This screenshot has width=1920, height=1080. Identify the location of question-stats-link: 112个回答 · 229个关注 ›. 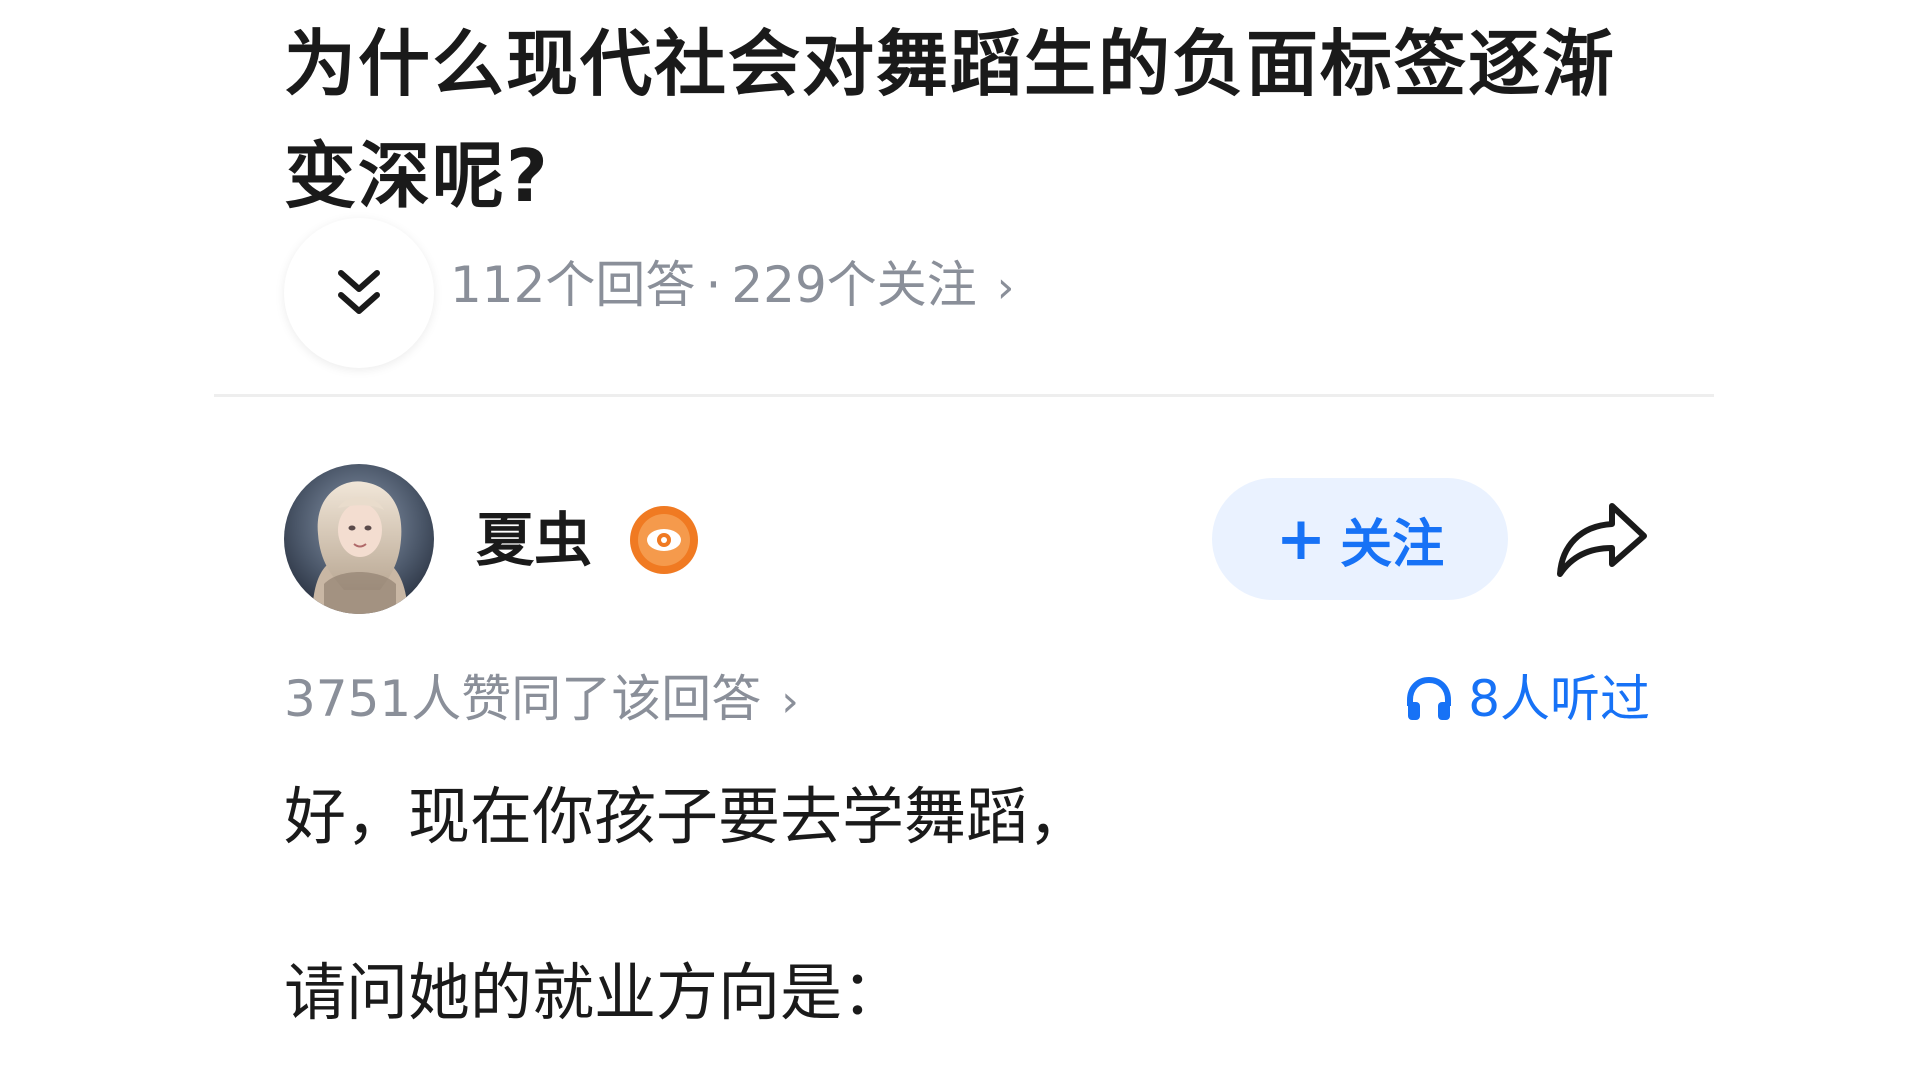
(732, 286).